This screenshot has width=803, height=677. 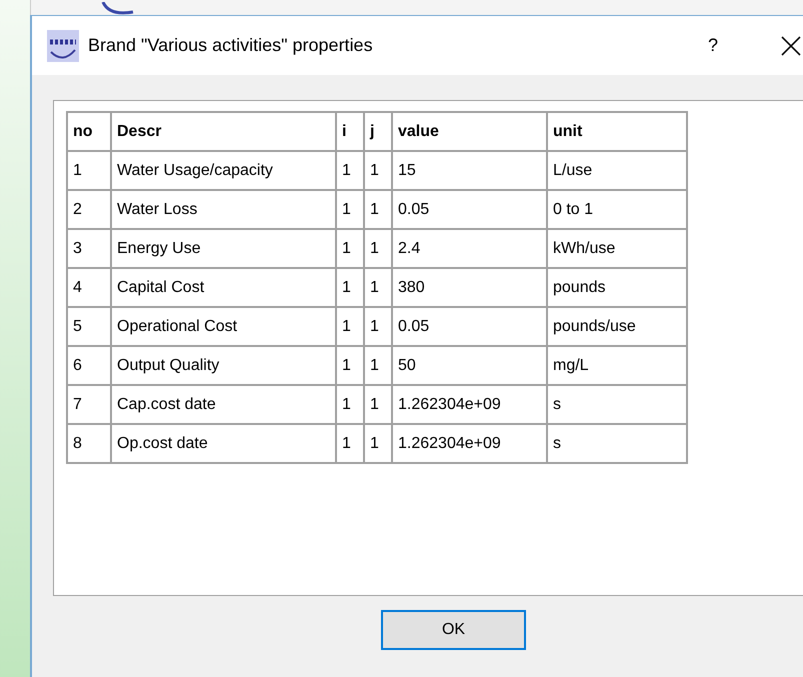 What do you see at coordinates (63, 46) in the screenshot?
I see `app-logo-icon` at bounding box center [63, 46].